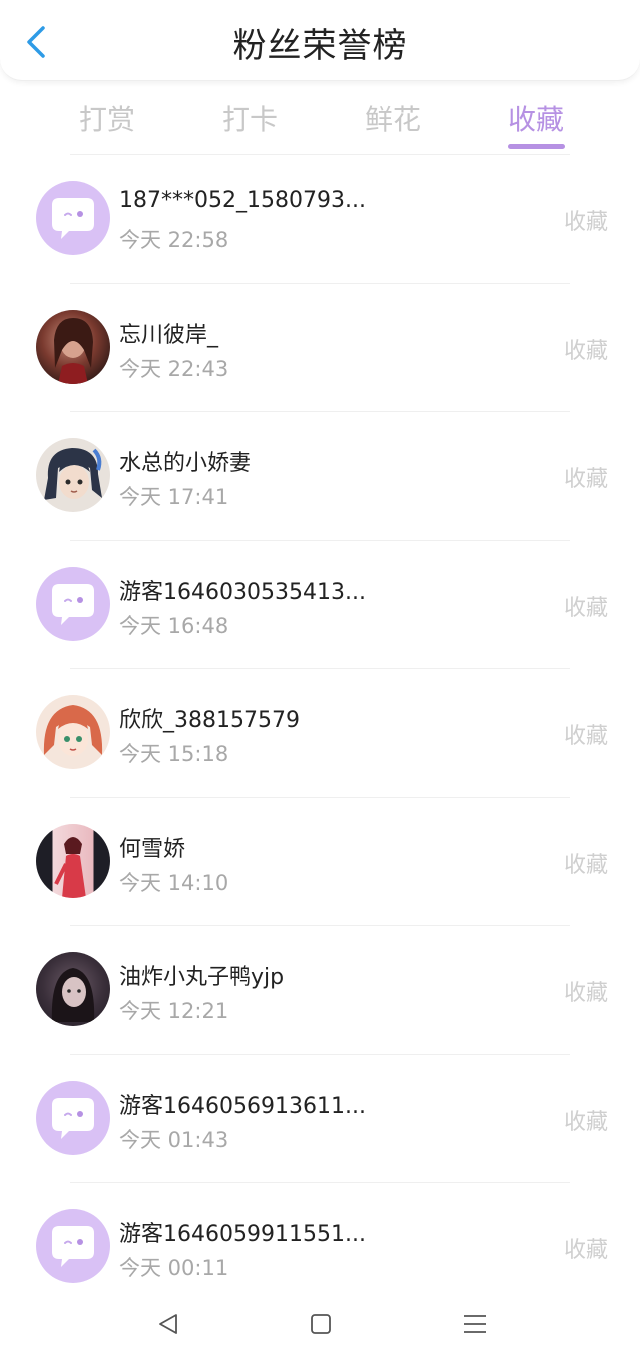 This screenshot has height=1359, width=640. Describe the element at coordinates (320, 475) in the screenshot. I see `list-item: 水总的小娇妻 今天 17:41 收藏` at that location.